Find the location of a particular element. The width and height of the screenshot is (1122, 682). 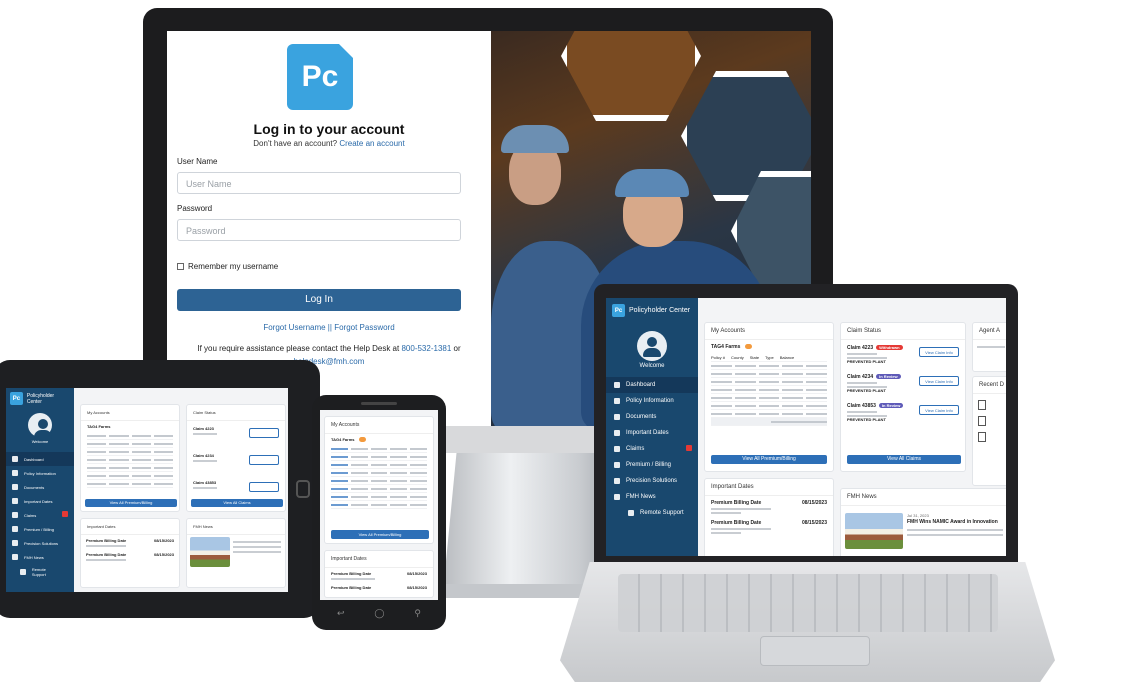

search-icon: ⚲ is located at coordinates (417, 613).